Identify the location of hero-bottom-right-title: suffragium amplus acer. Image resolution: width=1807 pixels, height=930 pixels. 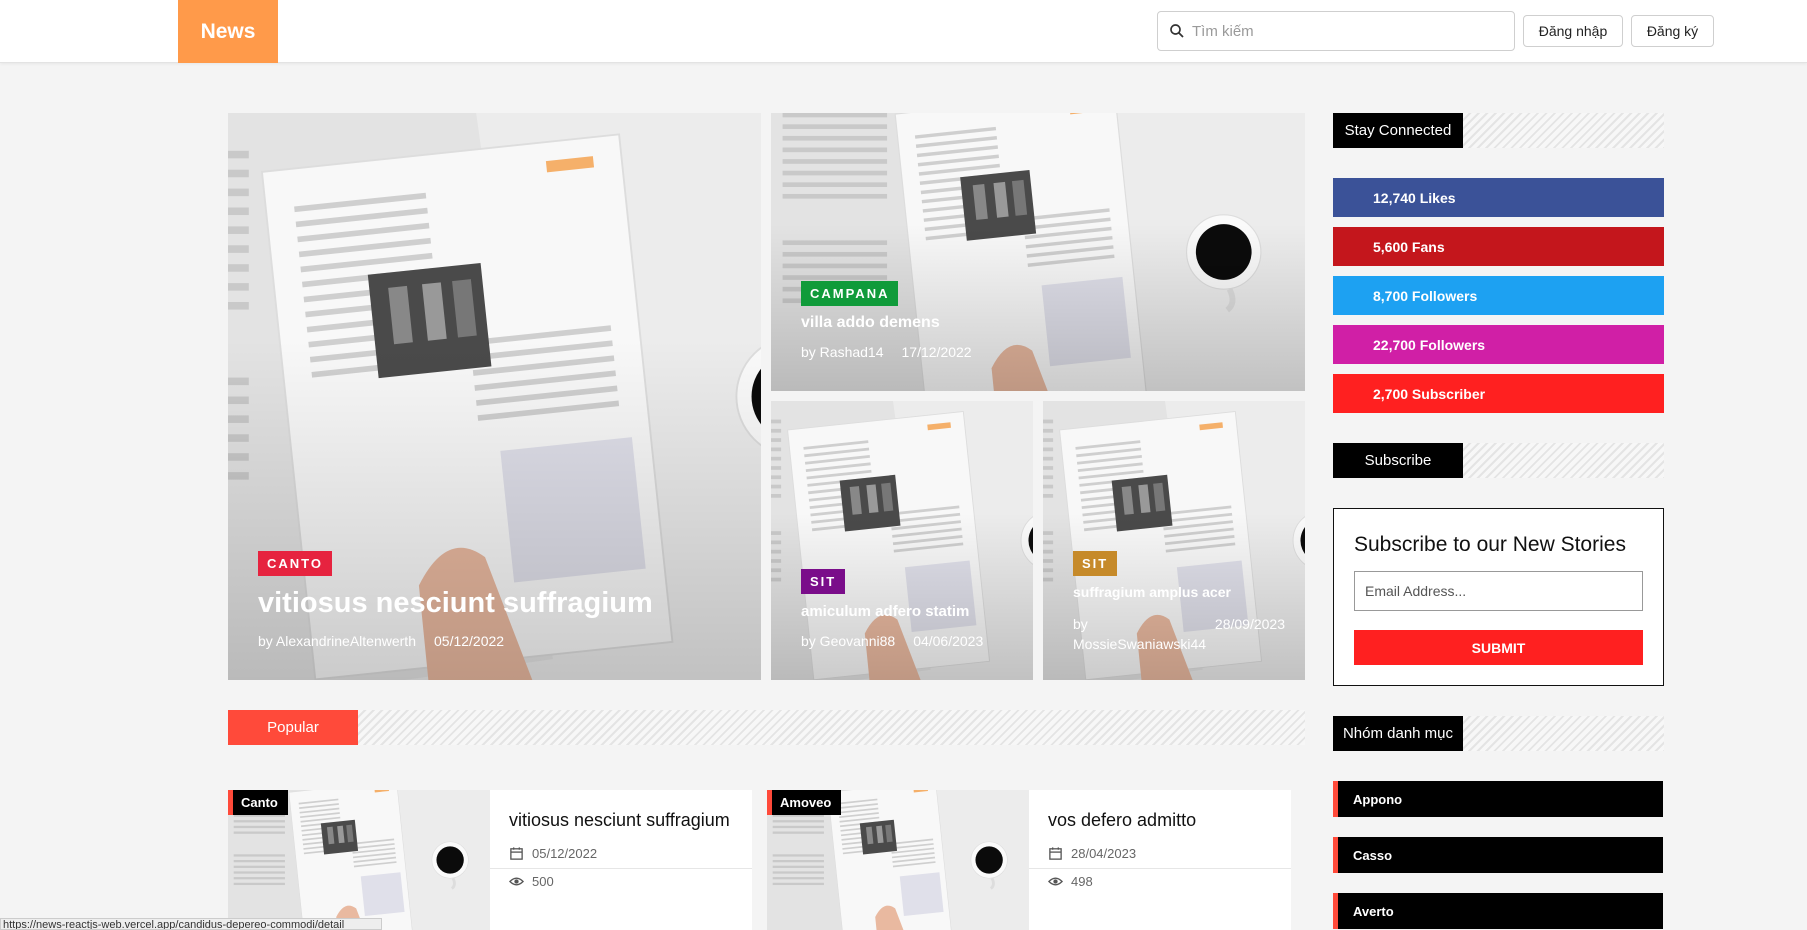
(1152, 592).